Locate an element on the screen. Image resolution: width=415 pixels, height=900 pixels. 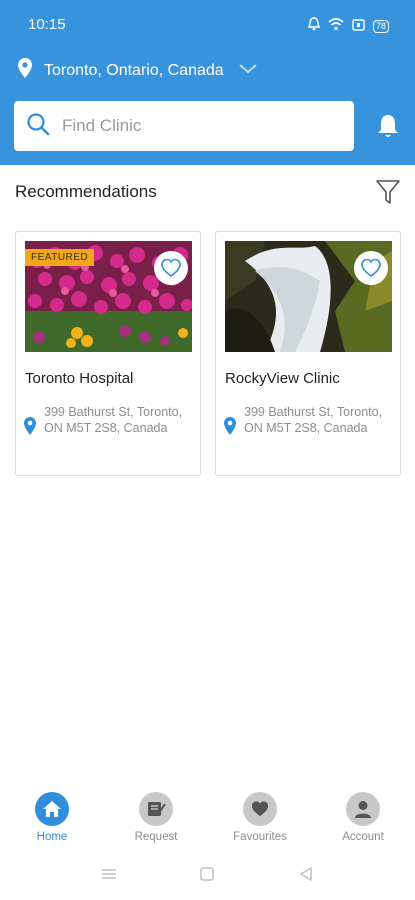
nav-item-home: Home is located at coordinates (52, 815).